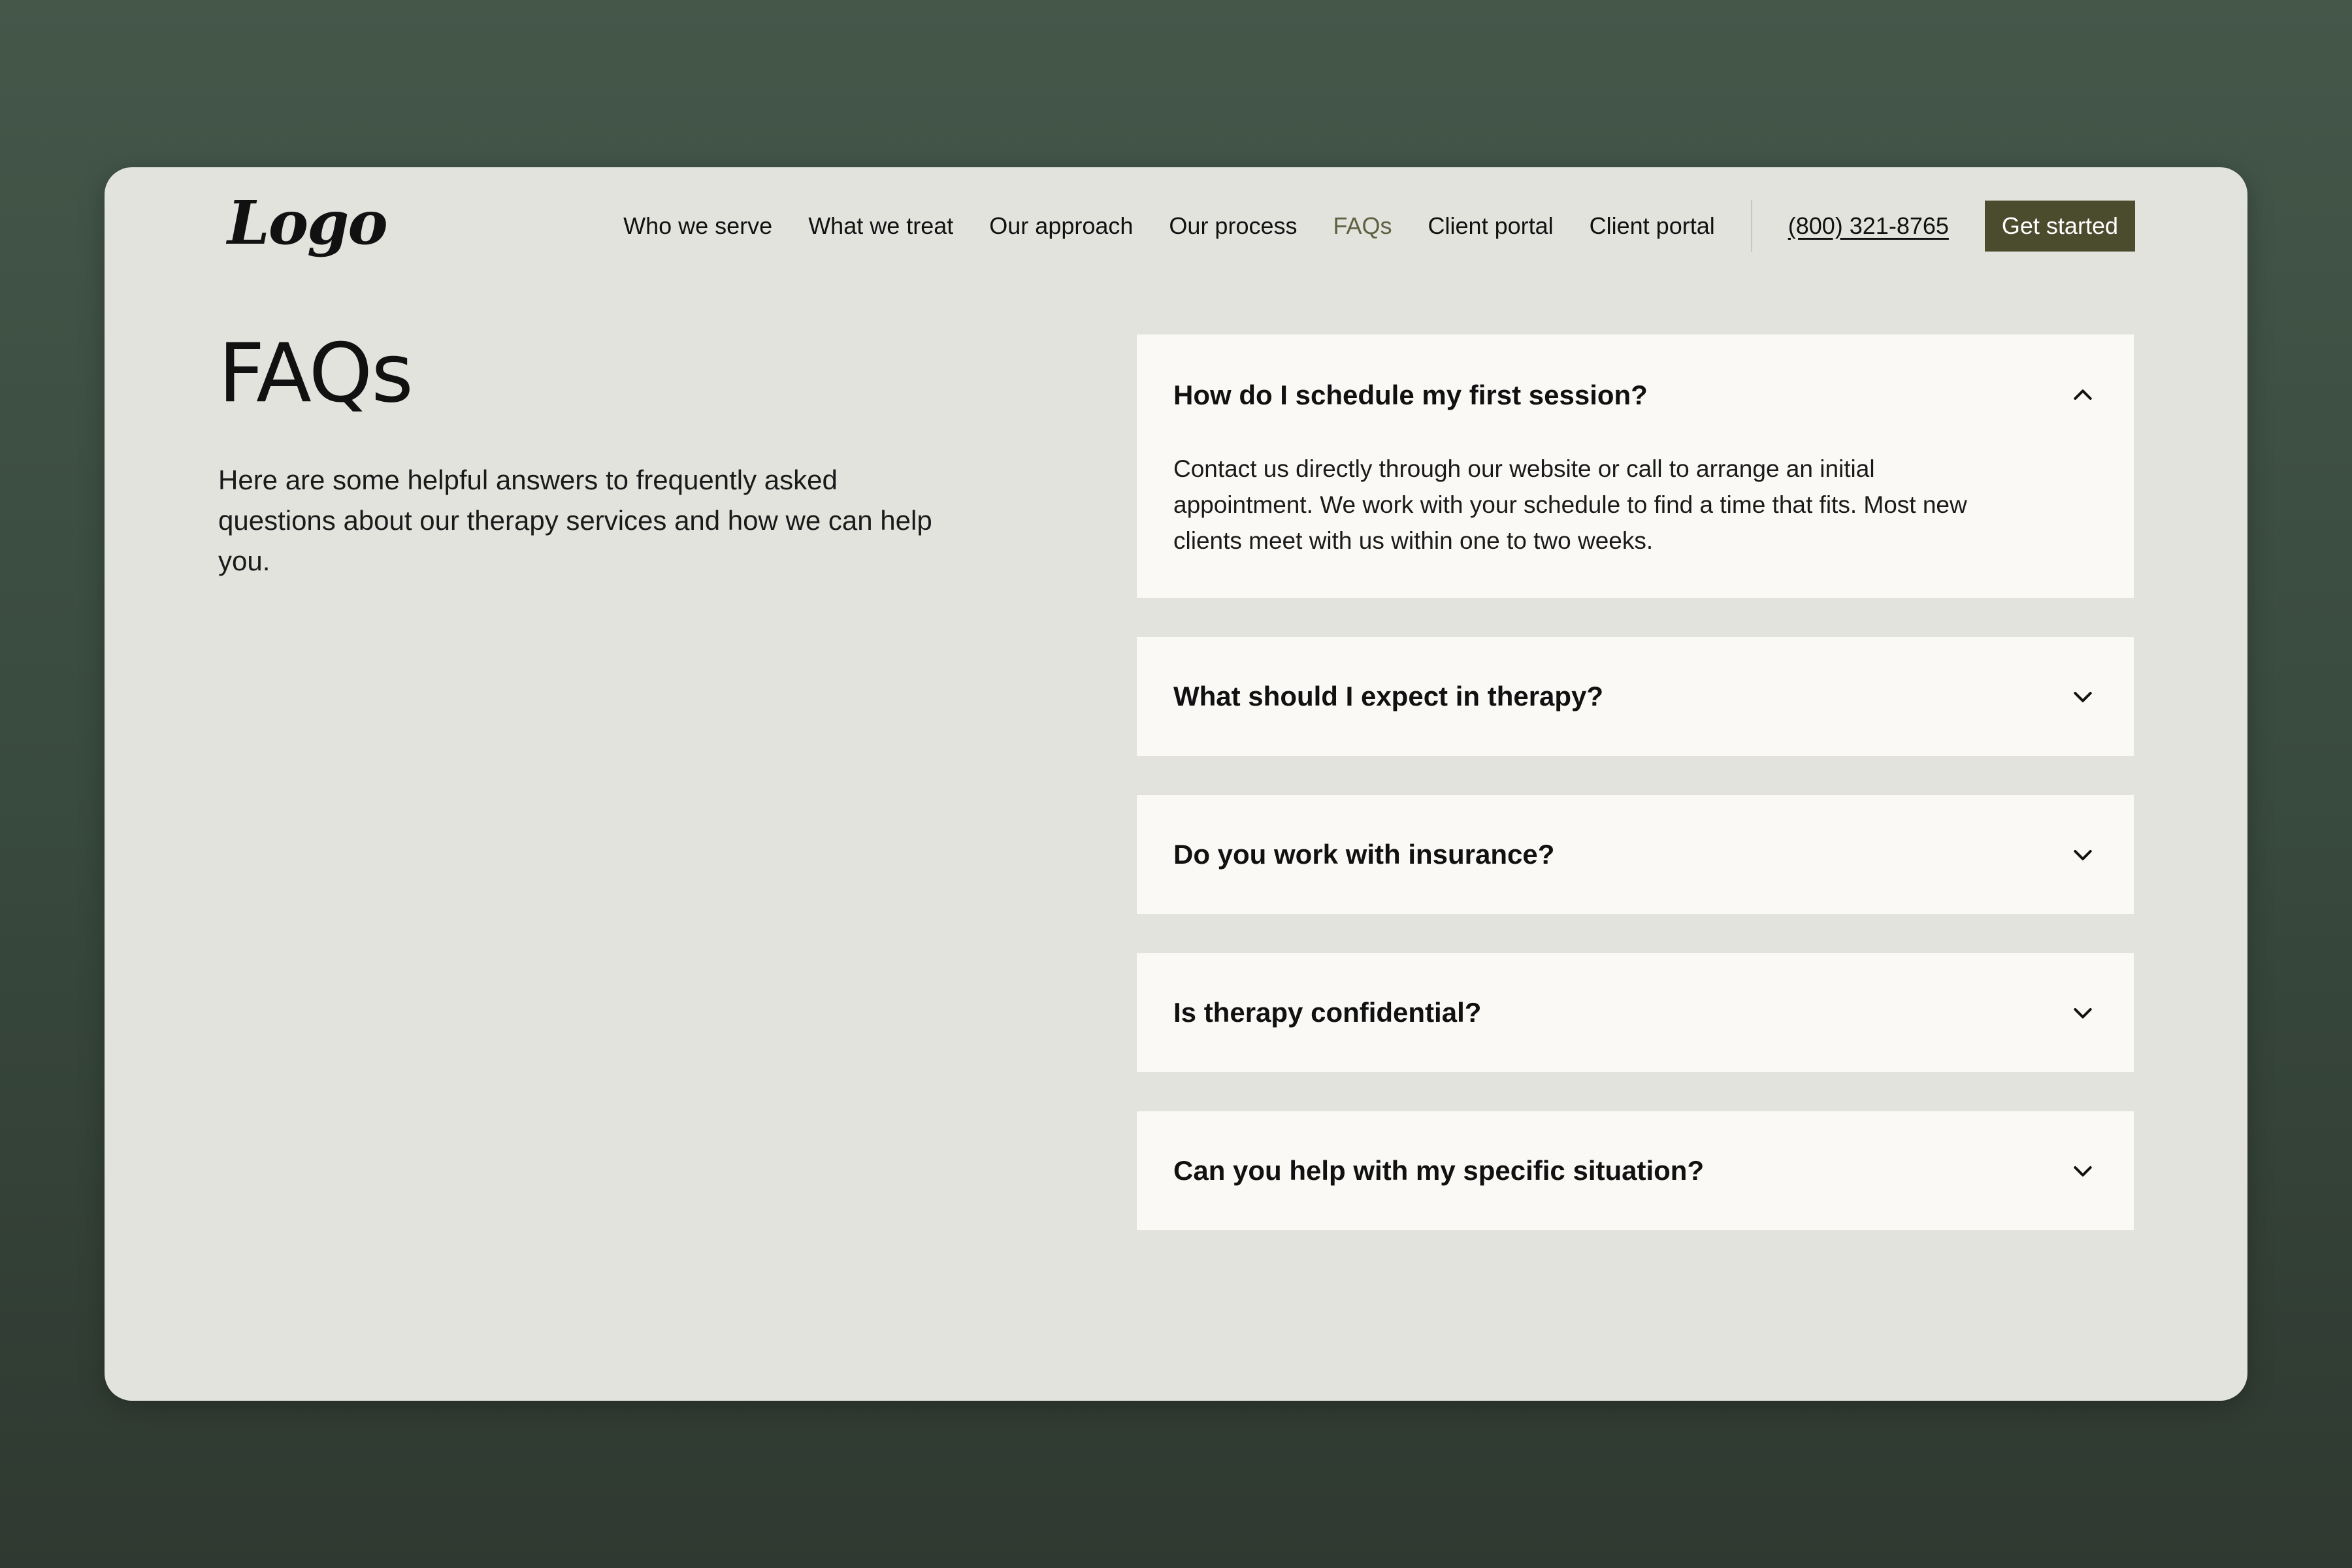 The image size is (2352, 1568). Describe the element at coordinates (316, 374) in the screenshot. I see `page-title: FAQs` at that location.